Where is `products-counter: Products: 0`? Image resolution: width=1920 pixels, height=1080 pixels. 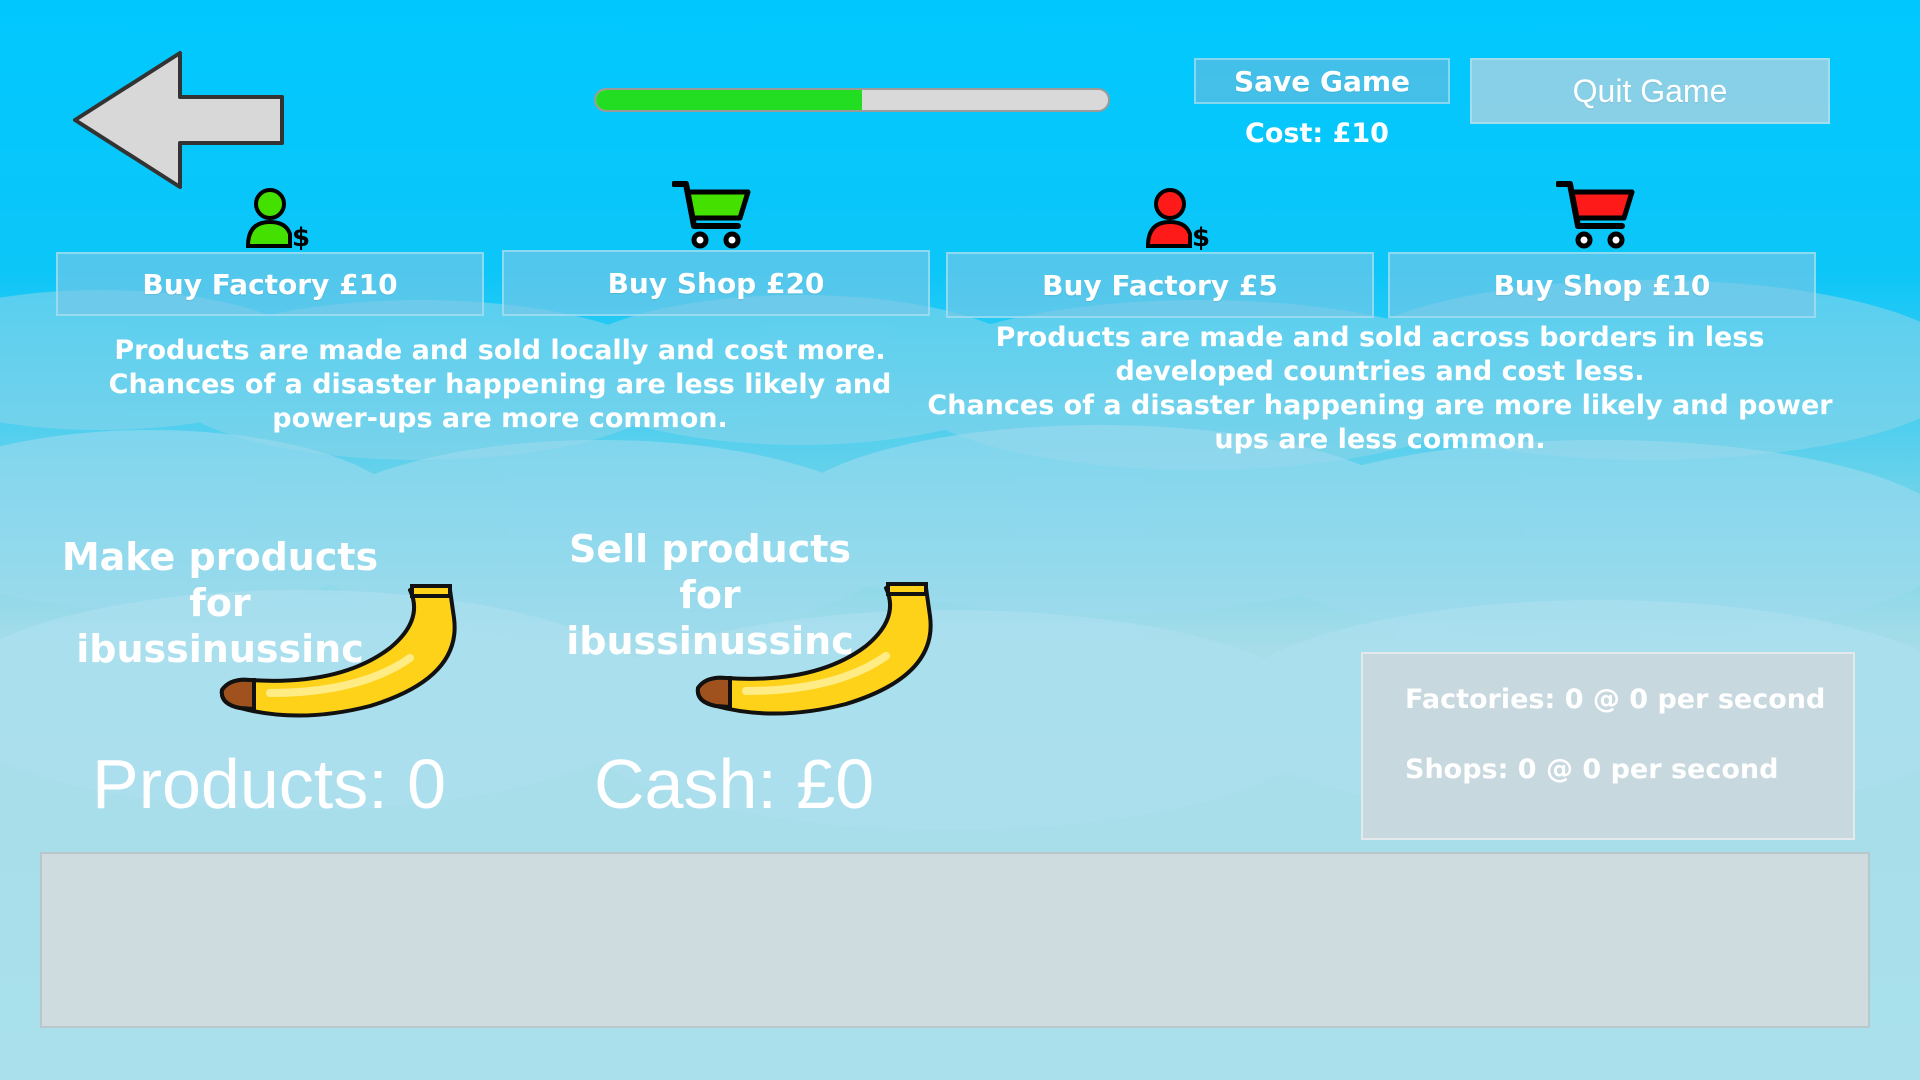
products-counter: Products: 0 is located at coordinates (269, 784).